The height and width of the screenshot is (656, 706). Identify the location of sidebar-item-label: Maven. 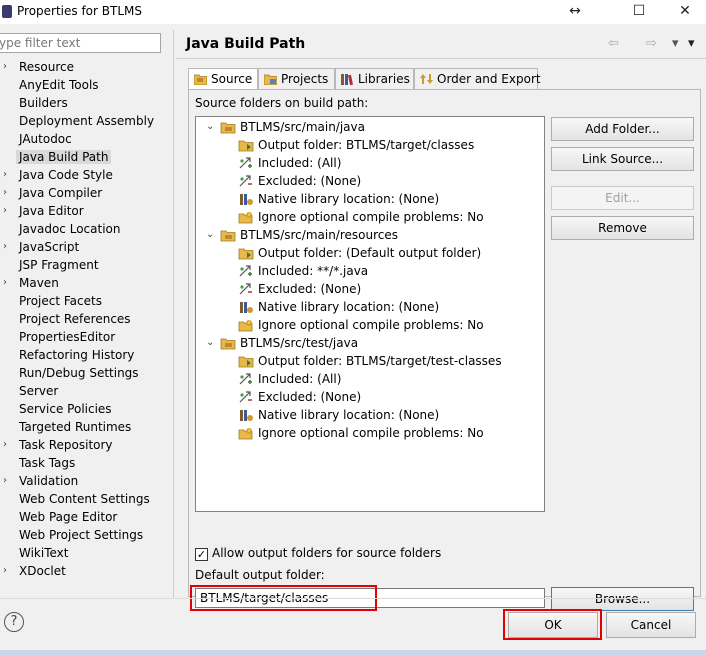
(39, 283).